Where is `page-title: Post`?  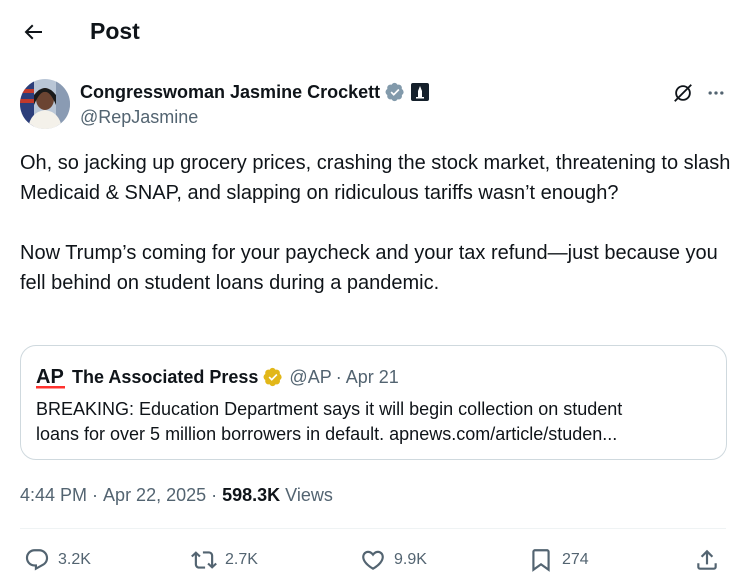
page-title: Post is located at coordinates (115, 31).